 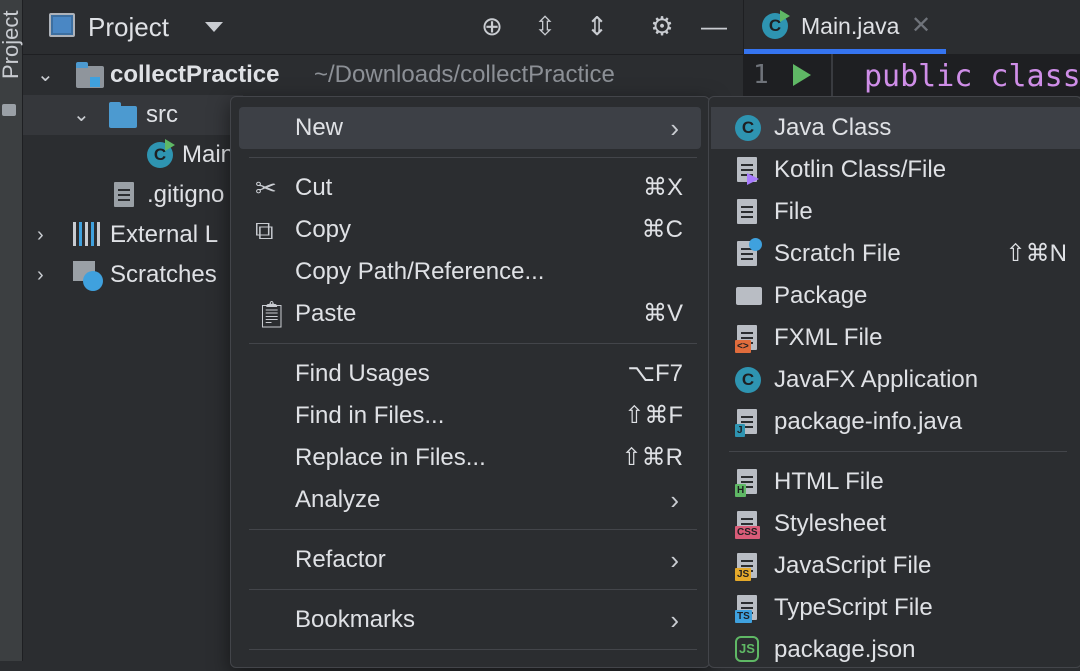 I want to click on submenu-item-javascript: JS JavaScript File, so click(x=895, y=566).